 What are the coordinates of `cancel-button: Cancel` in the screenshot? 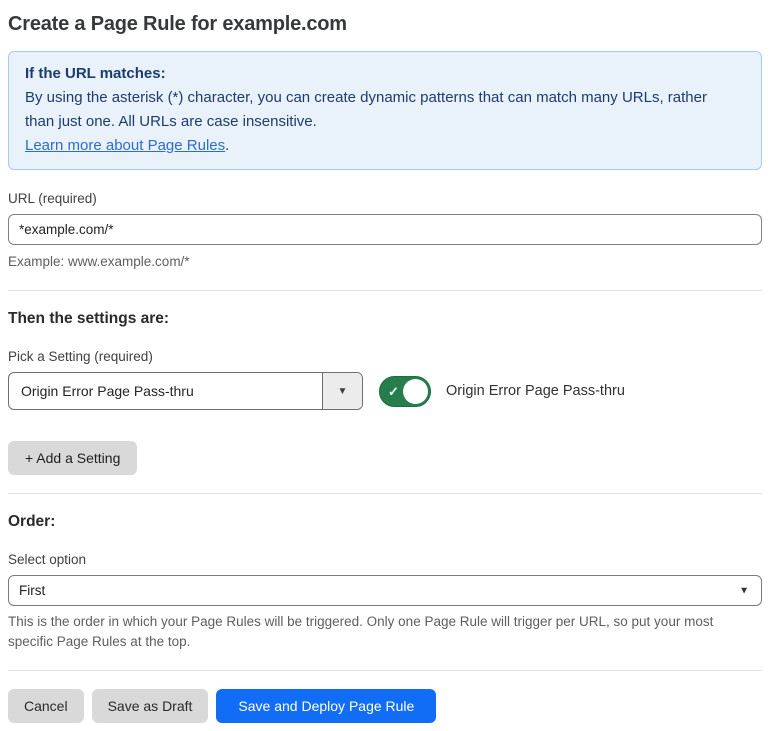 It's located at (46, 706).